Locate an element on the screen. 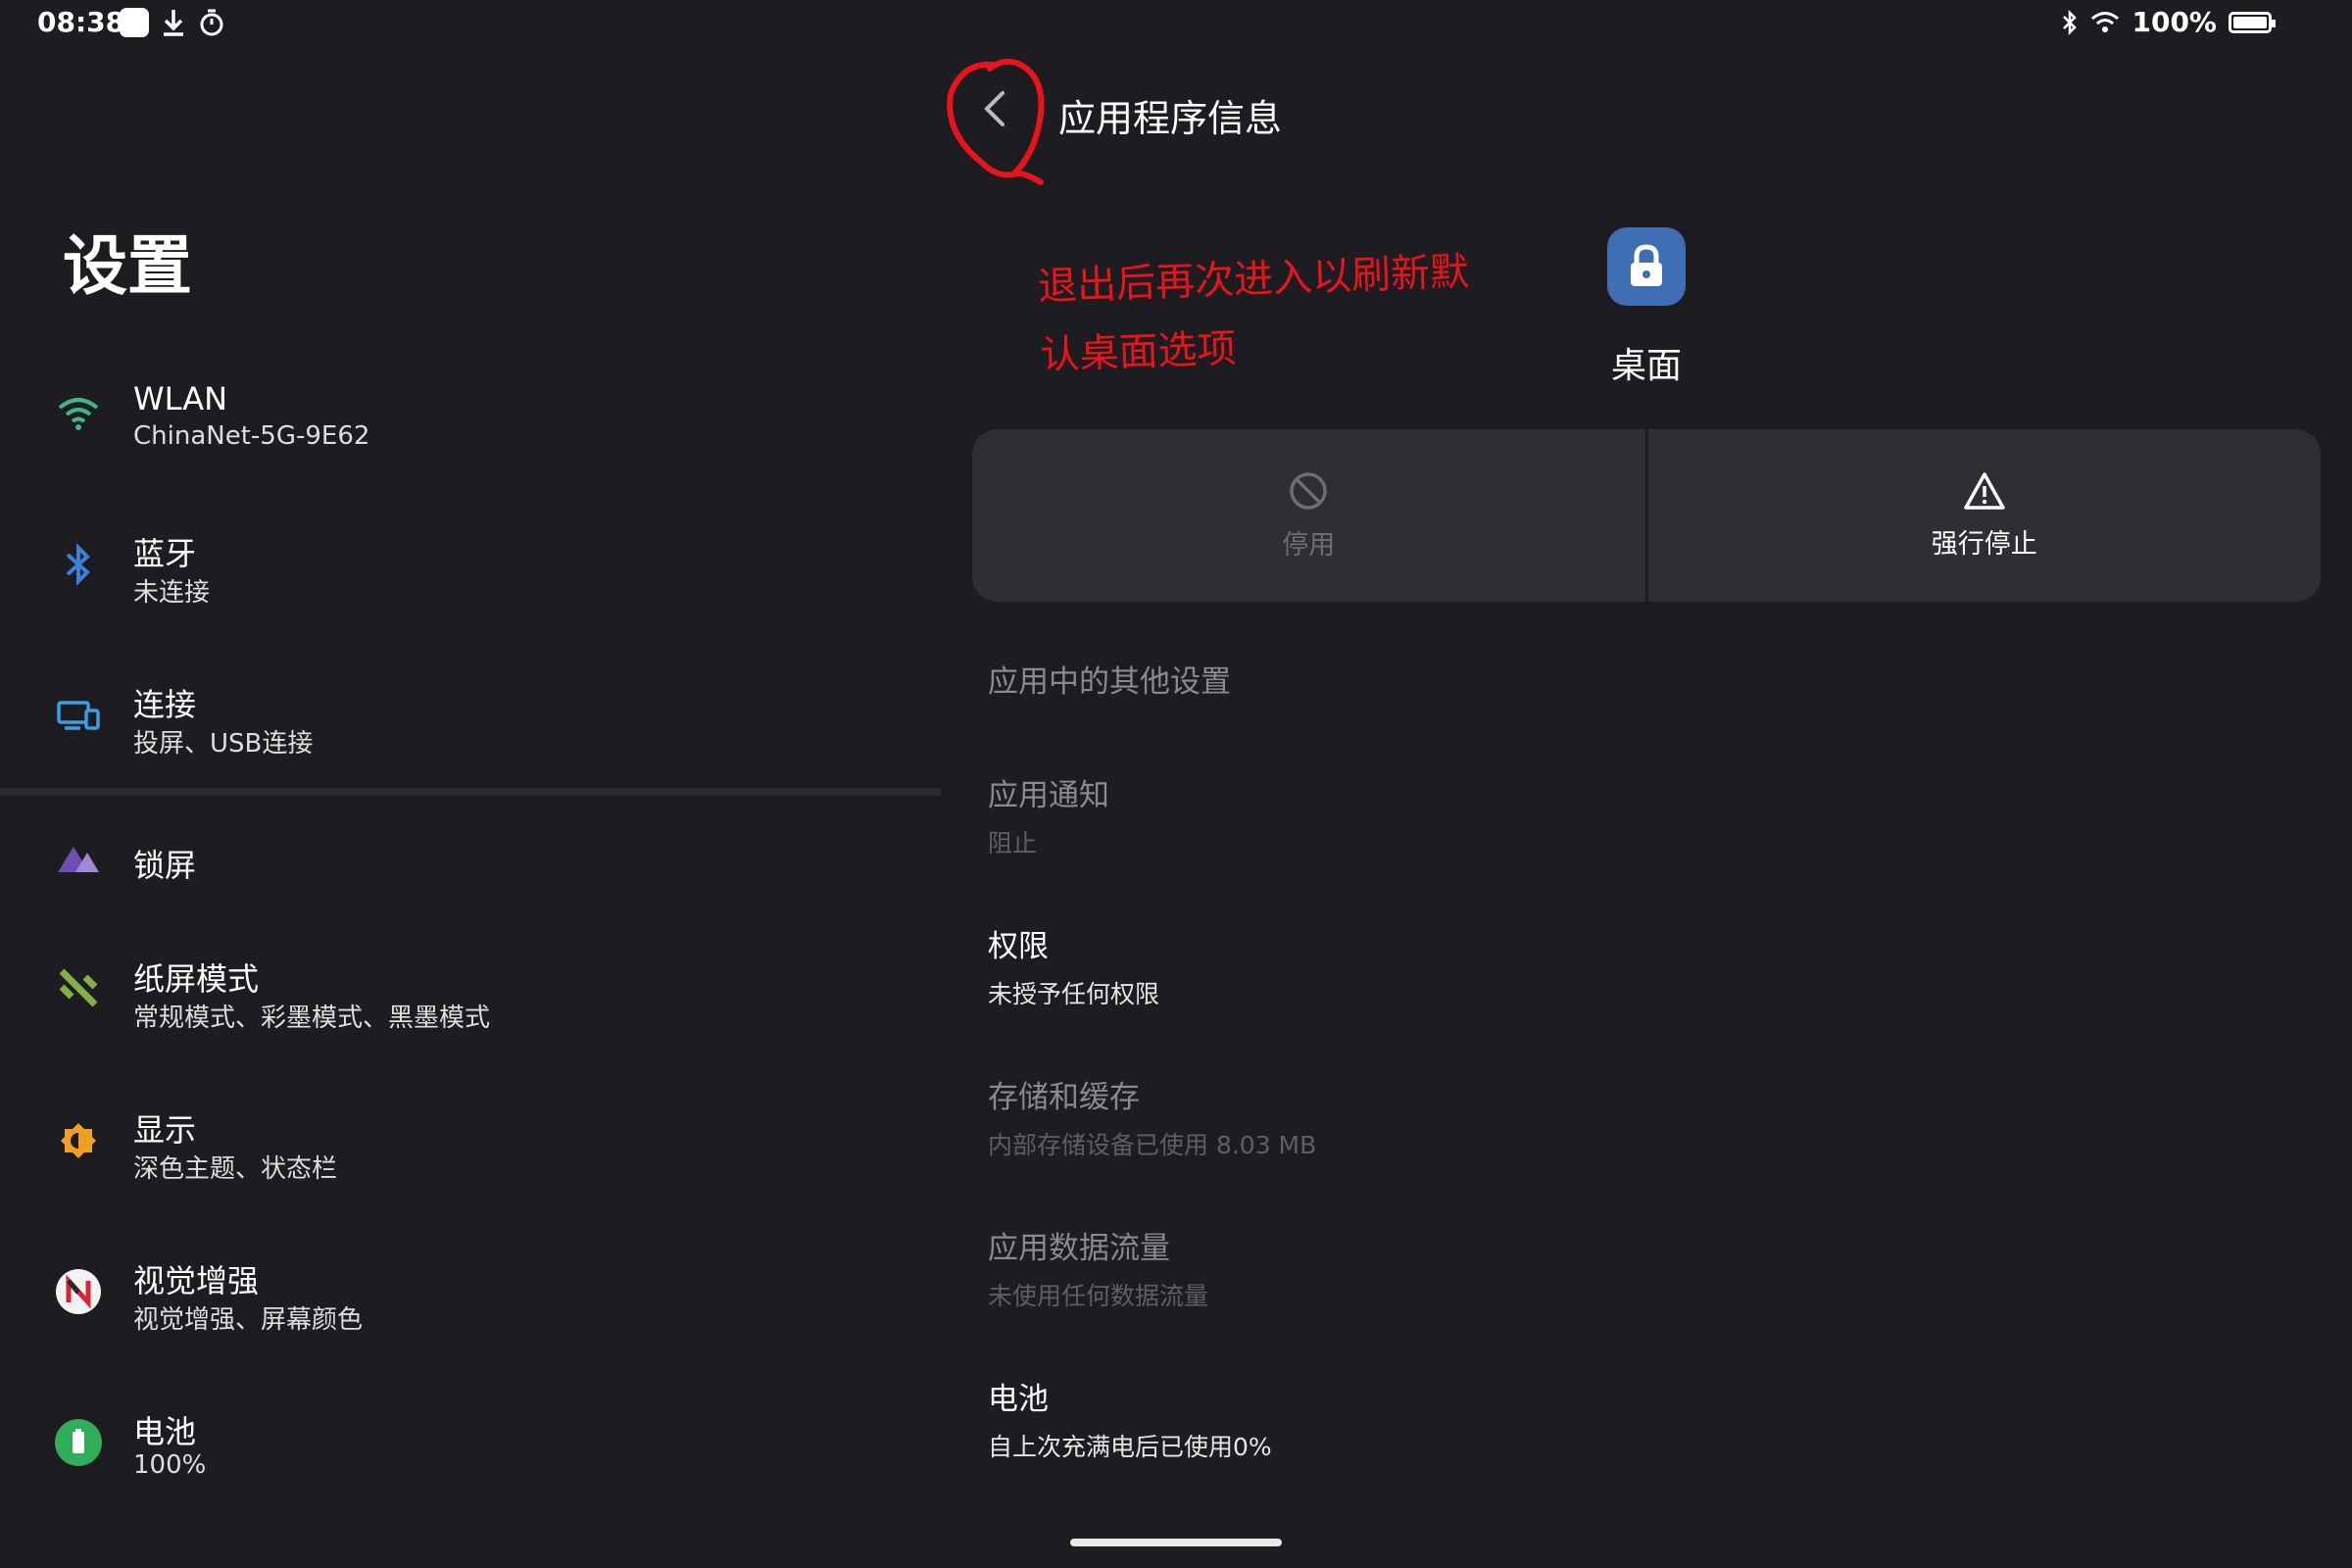 This screenshot has height=1568, width=2352. timer-icon is located at coordinates (211, 22).